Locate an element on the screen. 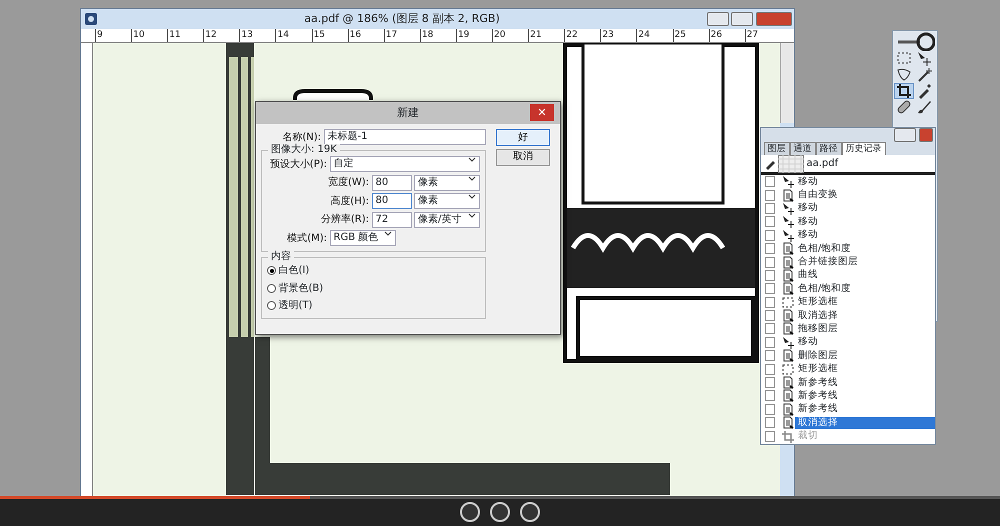 Image resolution: width=1000 pixels, height=526 pixels. field-label: 高度(H): is located at coordinates (349, 201).